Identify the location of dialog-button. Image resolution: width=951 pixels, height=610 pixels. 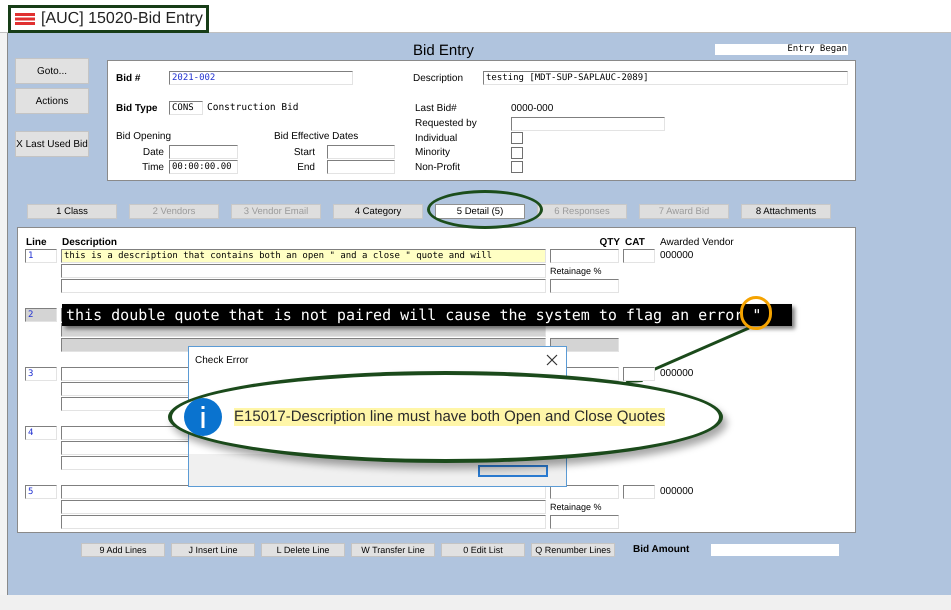
(513, 471).